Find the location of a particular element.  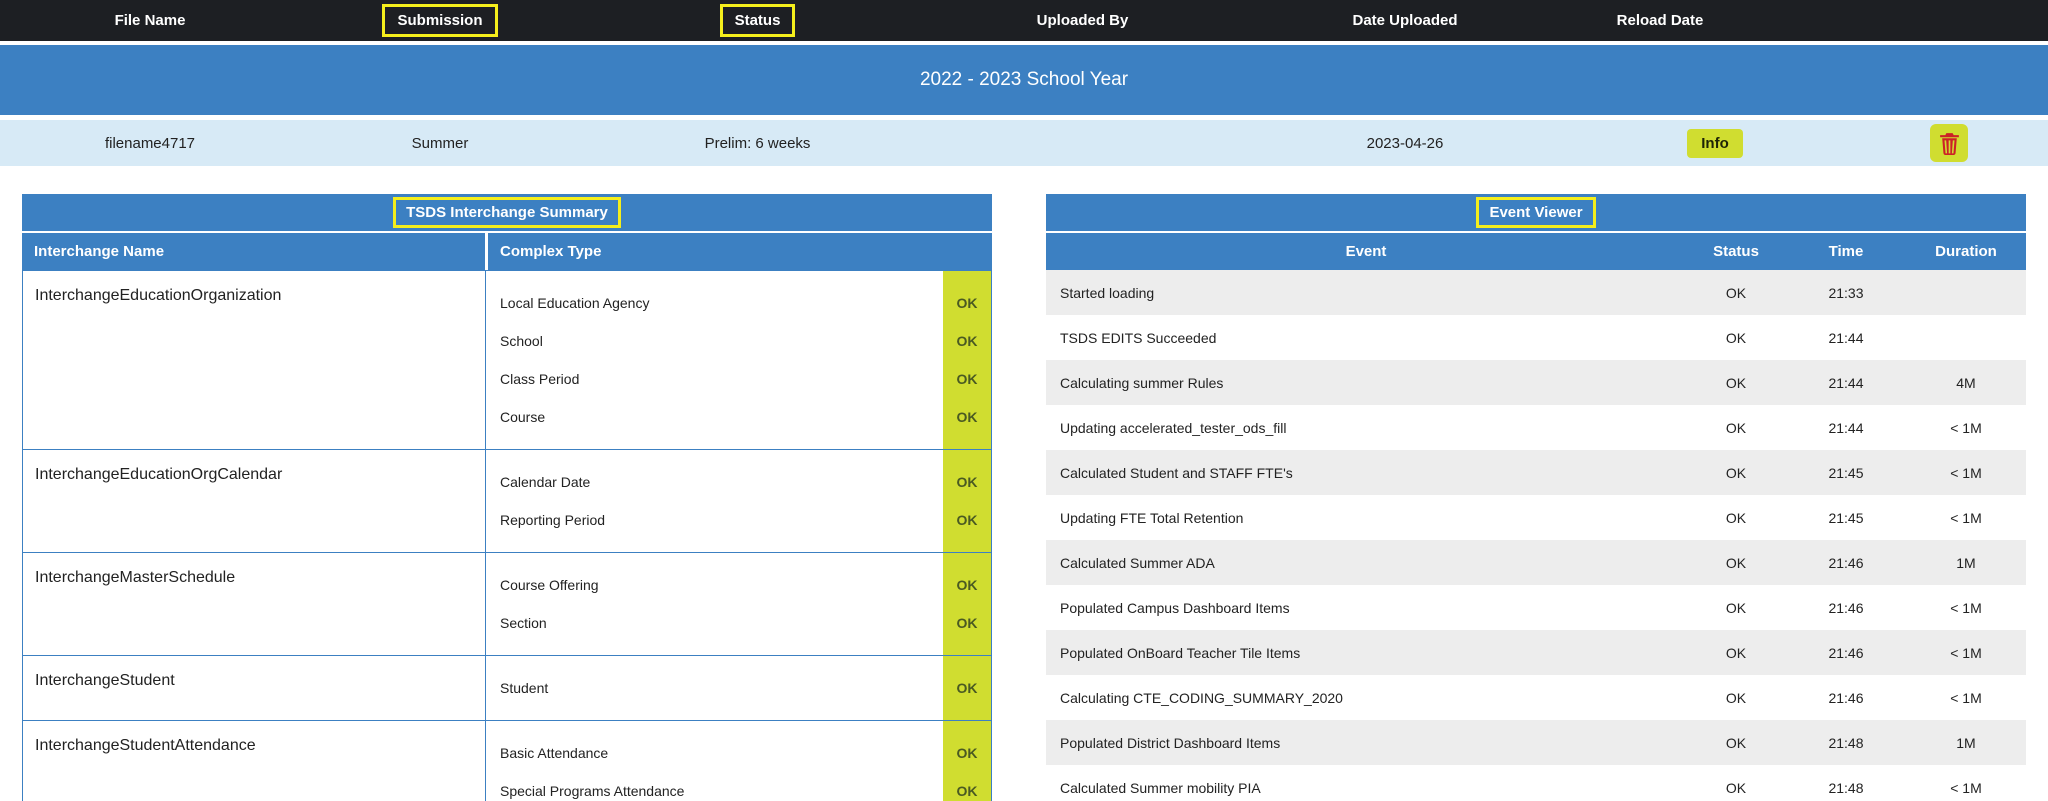

complex-type-label: Student is located at coordinates (524, 688).